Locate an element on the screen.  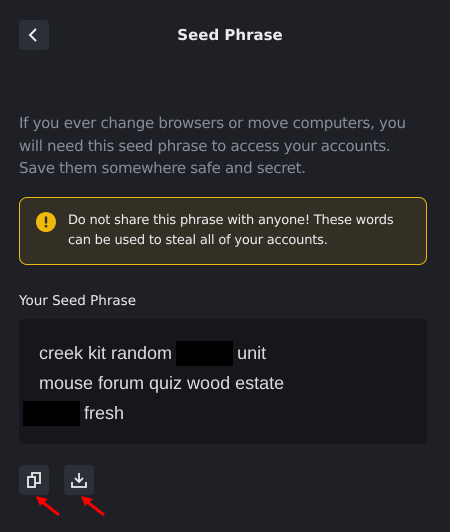
seed-words: mouse forum quiz wood estate is located at coordinates (161, 383).